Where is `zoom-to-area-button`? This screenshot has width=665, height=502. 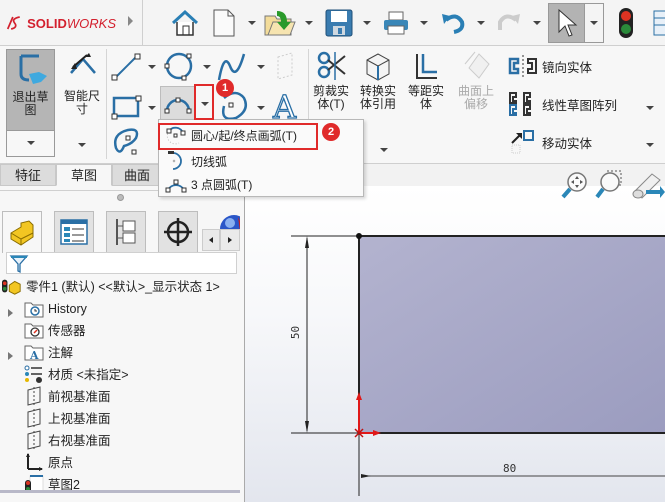
zoom-to-area-button is located at coordinates (609, 185).